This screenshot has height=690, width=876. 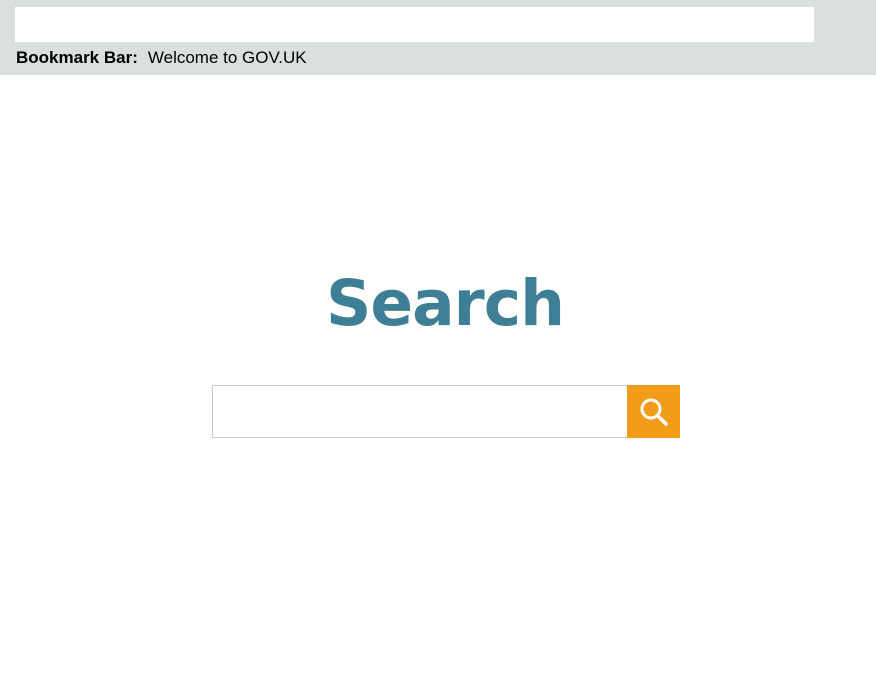 I want to click on search-form, so click(x=446, y=411).